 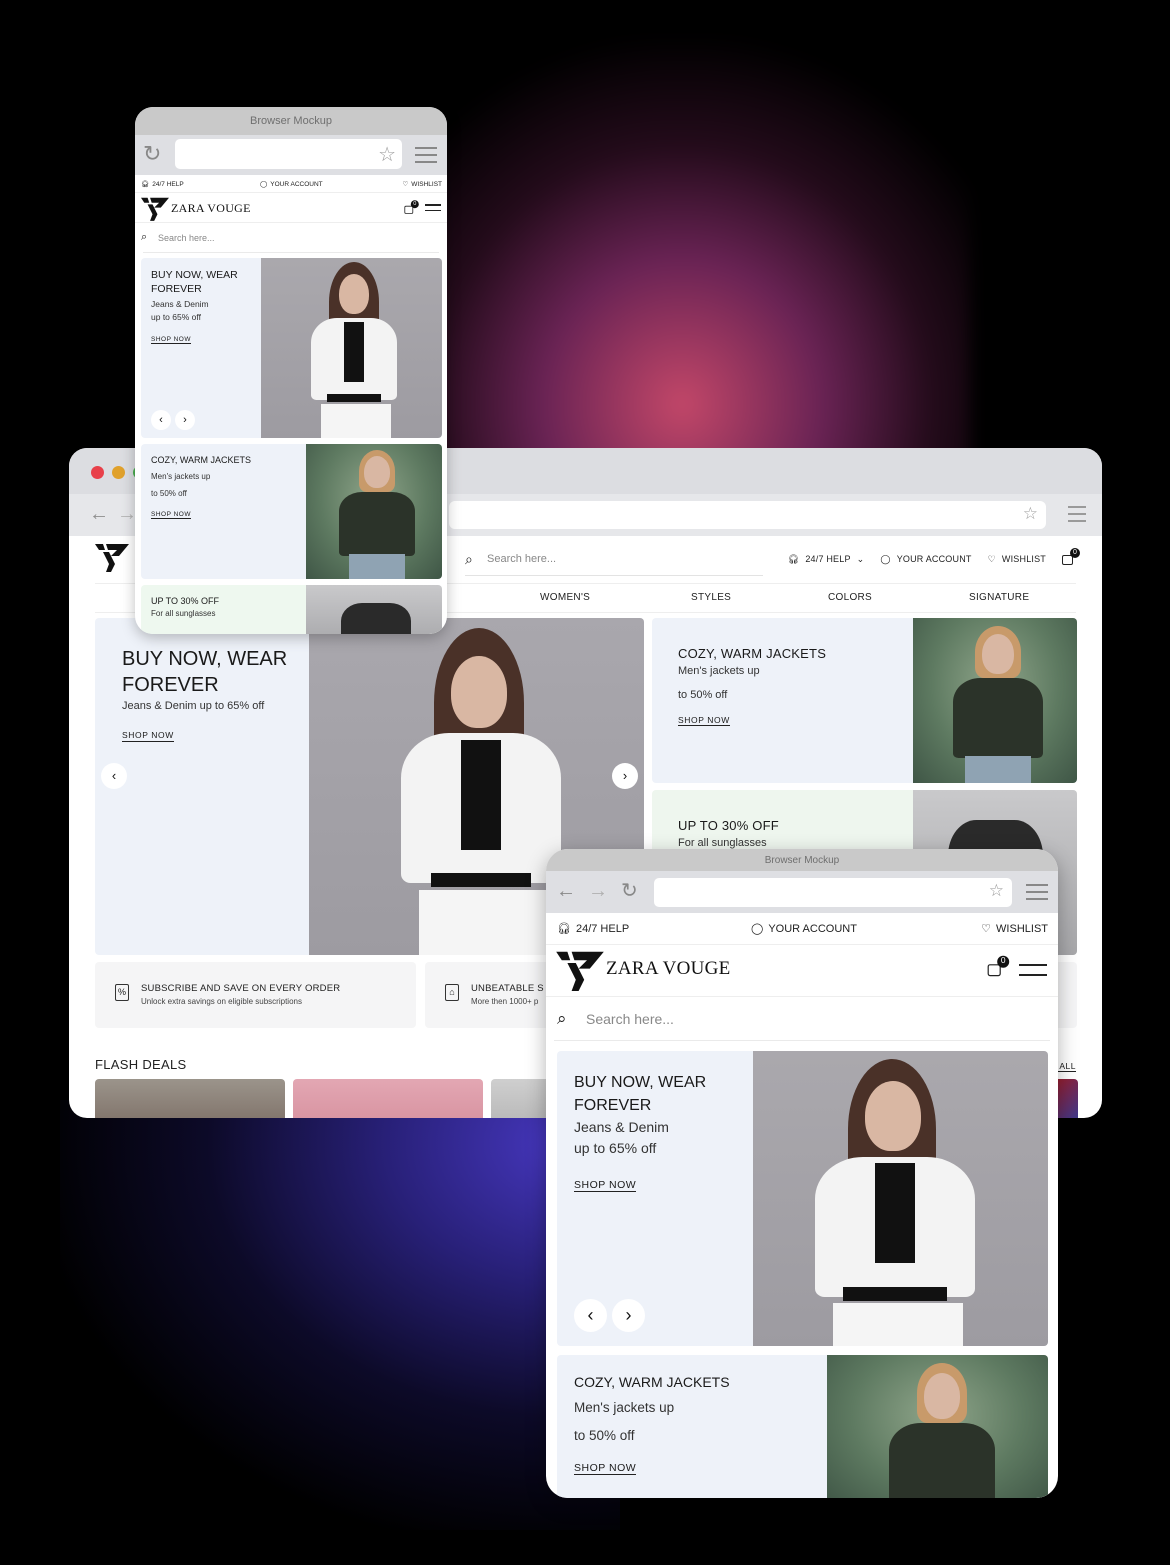 I want to click on nav-item-womens: WOMEN'S, so click(x=565, y=597).